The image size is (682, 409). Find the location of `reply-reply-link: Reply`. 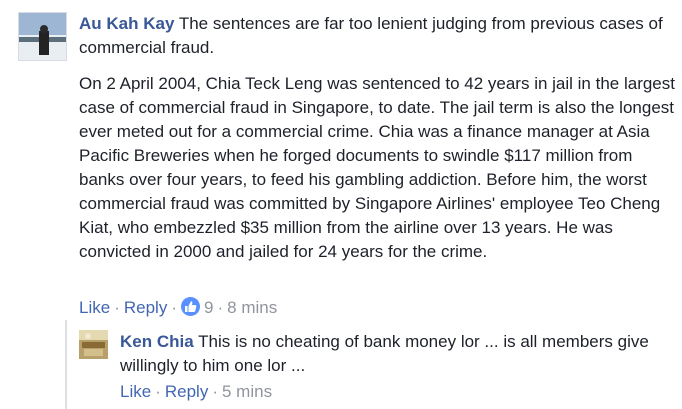

reply-reply-link: Reply is located at coordinates (186, 391).